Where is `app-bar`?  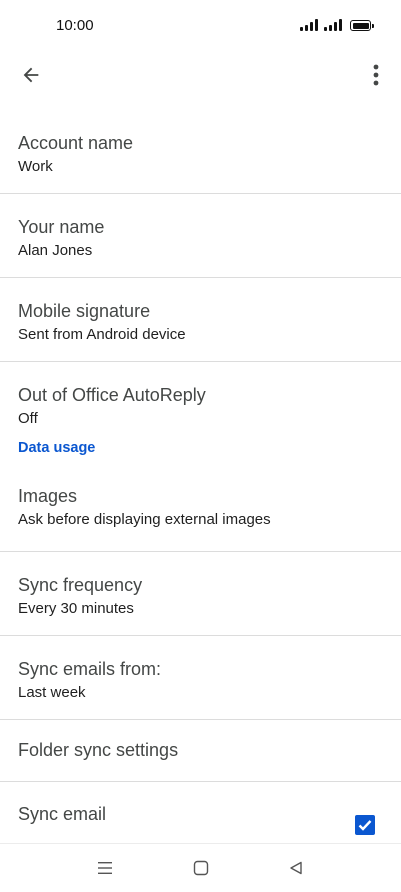 app-bar is located at coordinates (200, 75).